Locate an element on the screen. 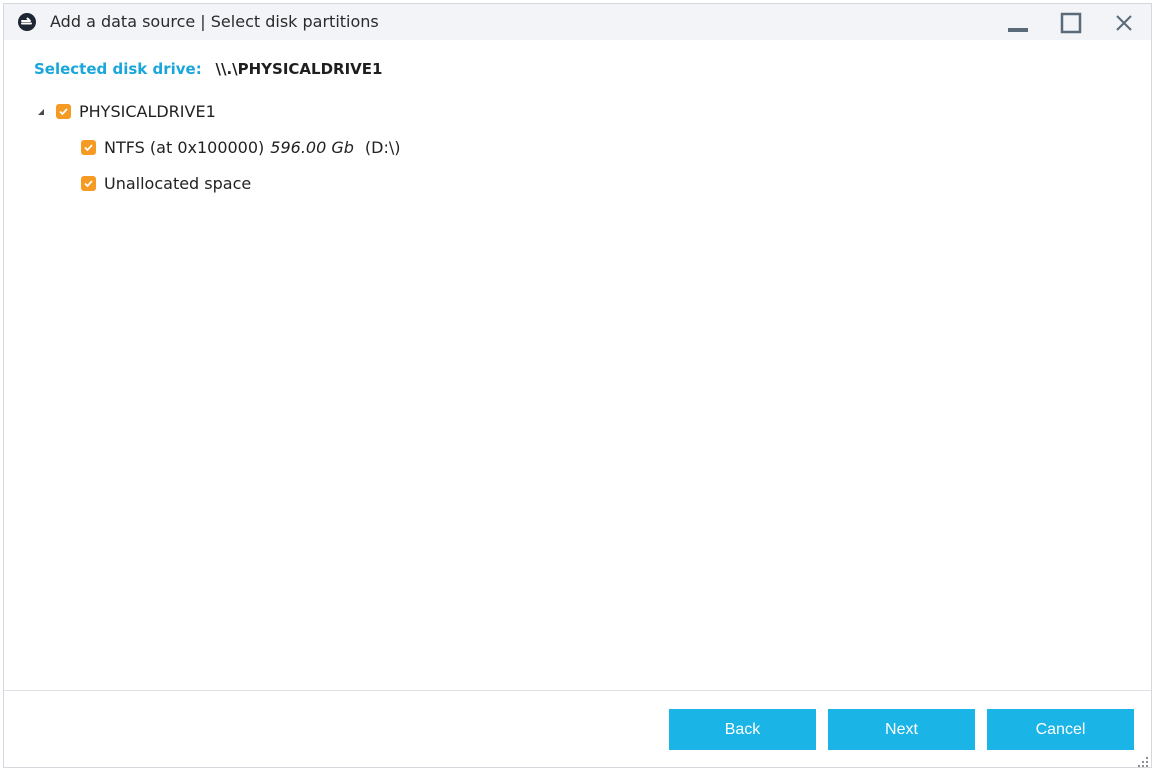 This screenshot has width=1156, height=772. partition-ntfs-checkbox is located at coordinates (88, 147).